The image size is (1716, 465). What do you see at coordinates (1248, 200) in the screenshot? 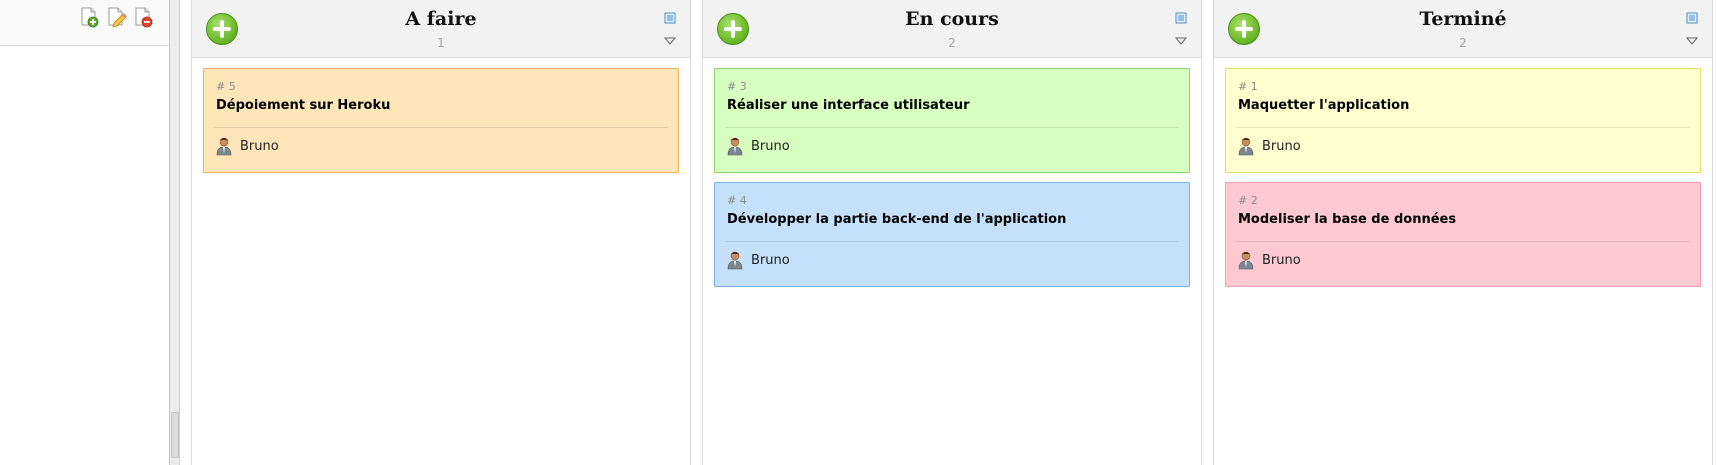
I see `card-number: # 2` at bounding box center [1248, 200].